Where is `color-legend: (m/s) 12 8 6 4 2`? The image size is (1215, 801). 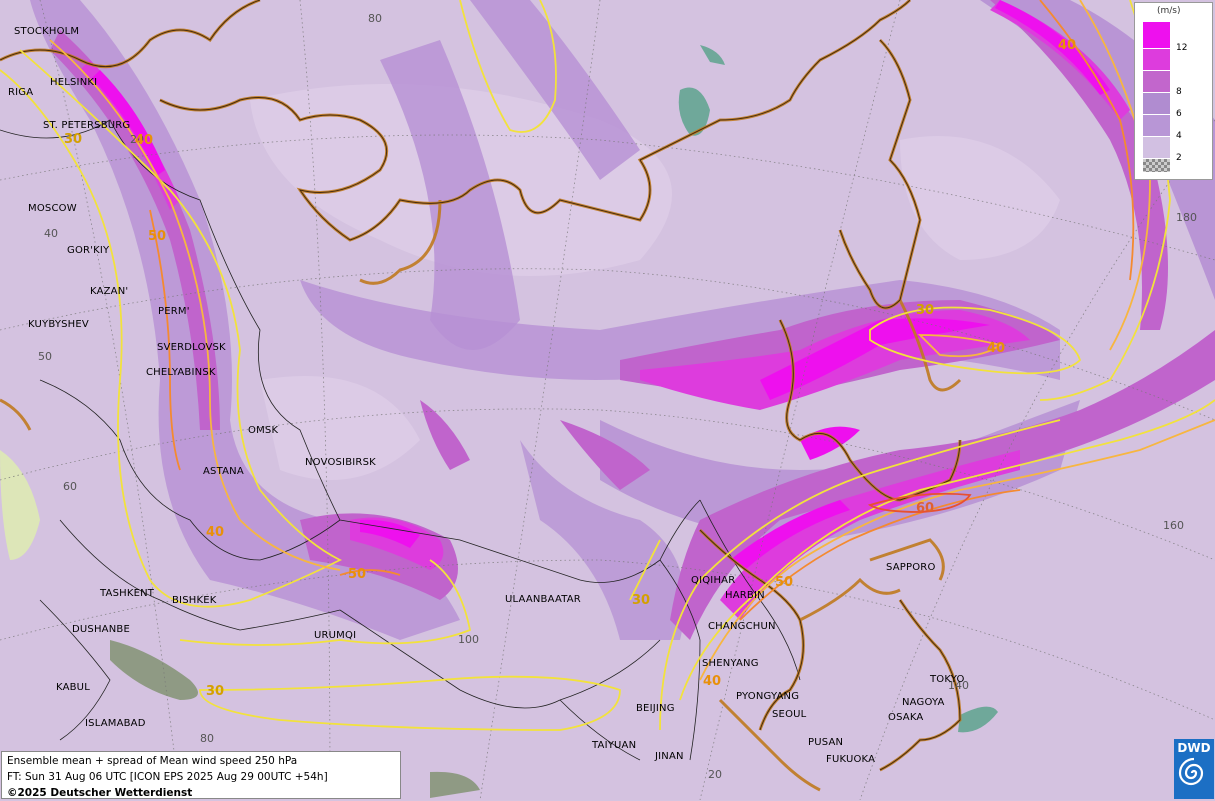
color-legend: (m/s) 12 8 6 4 2 is located at coordinates (1173, 91).